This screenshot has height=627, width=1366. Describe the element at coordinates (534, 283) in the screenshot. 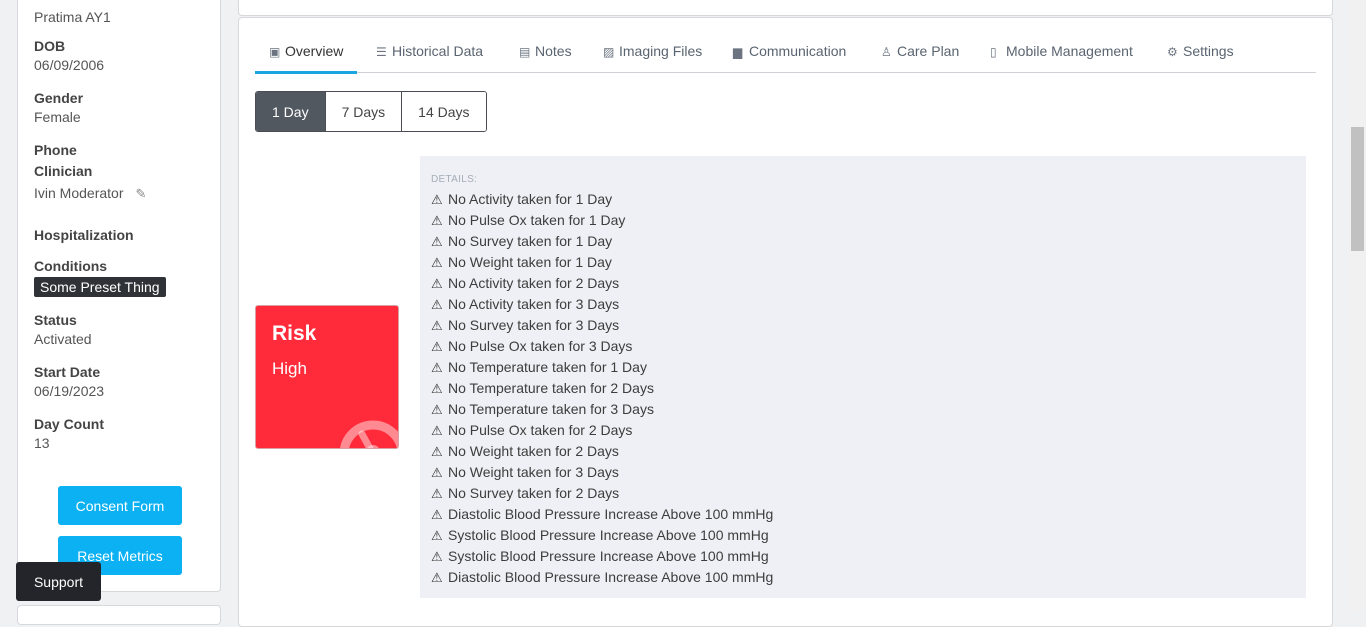

I see `alert-text: No Activity taken for 2 Days` at that location.